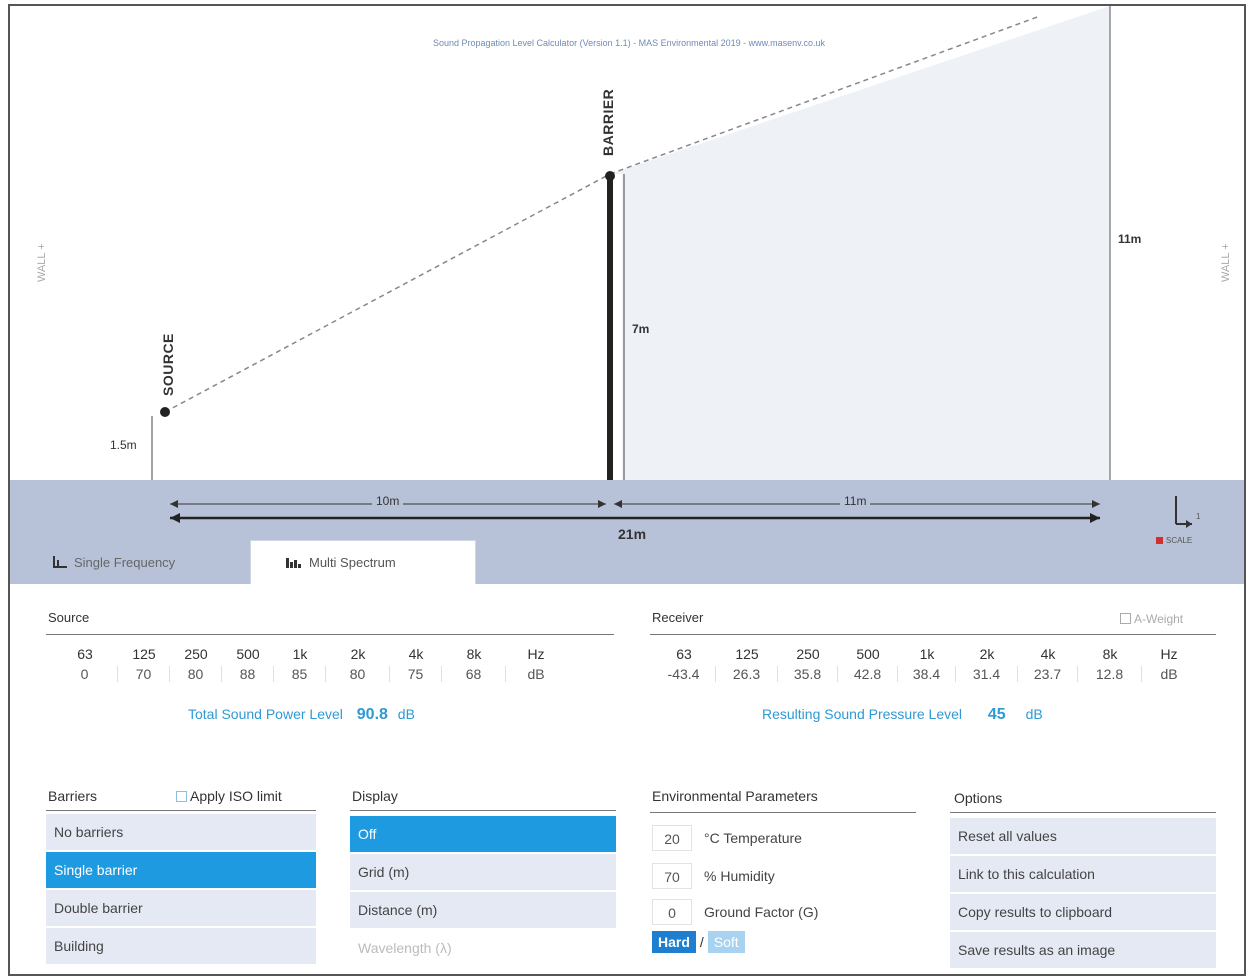  I want to click on source-label: SOURCE, so click(168, 364).